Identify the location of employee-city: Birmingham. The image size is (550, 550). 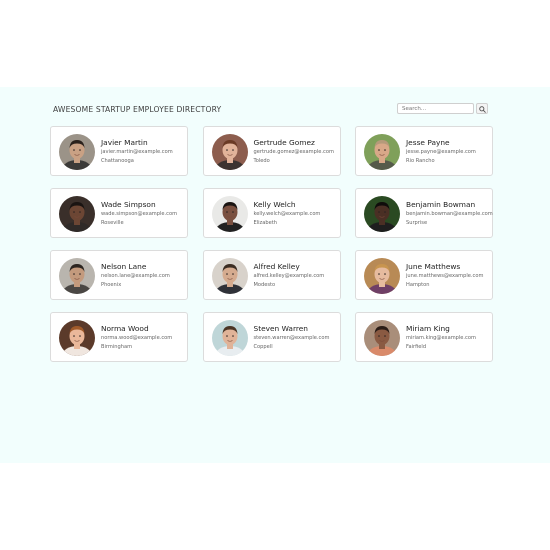
(117, 347).